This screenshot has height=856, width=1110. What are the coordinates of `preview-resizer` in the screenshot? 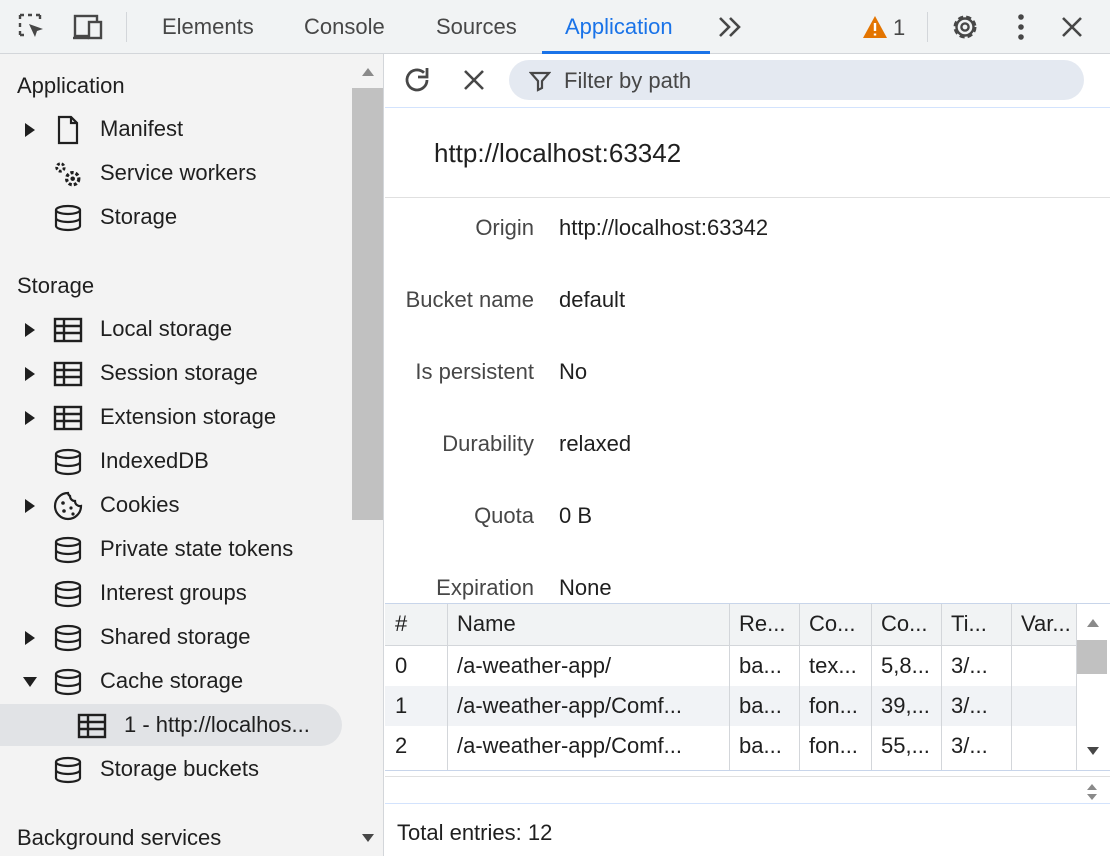 It's located at (747, 790).